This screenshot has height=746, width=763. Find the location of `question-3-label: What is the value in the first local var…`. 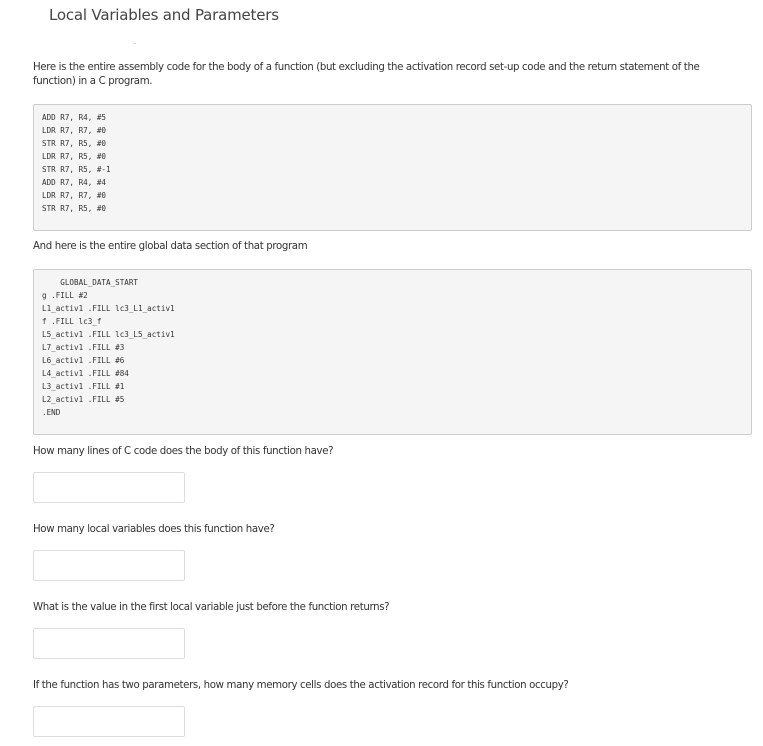

question-3-label: What is the value in the first local var… is located at coordinates (211, 607).